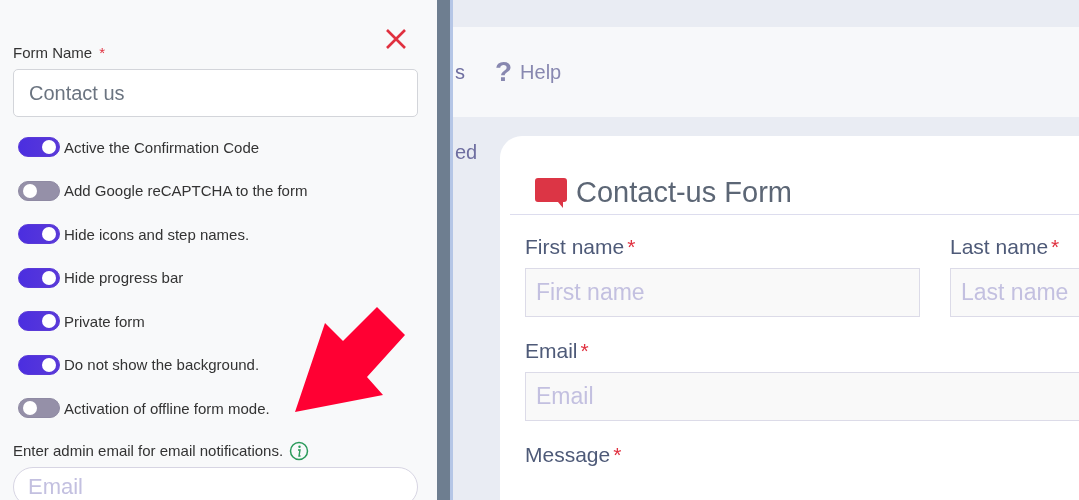  Describe the element at coordinates (575, 246) in the screenshot. I see `field-label: First name` at that location.